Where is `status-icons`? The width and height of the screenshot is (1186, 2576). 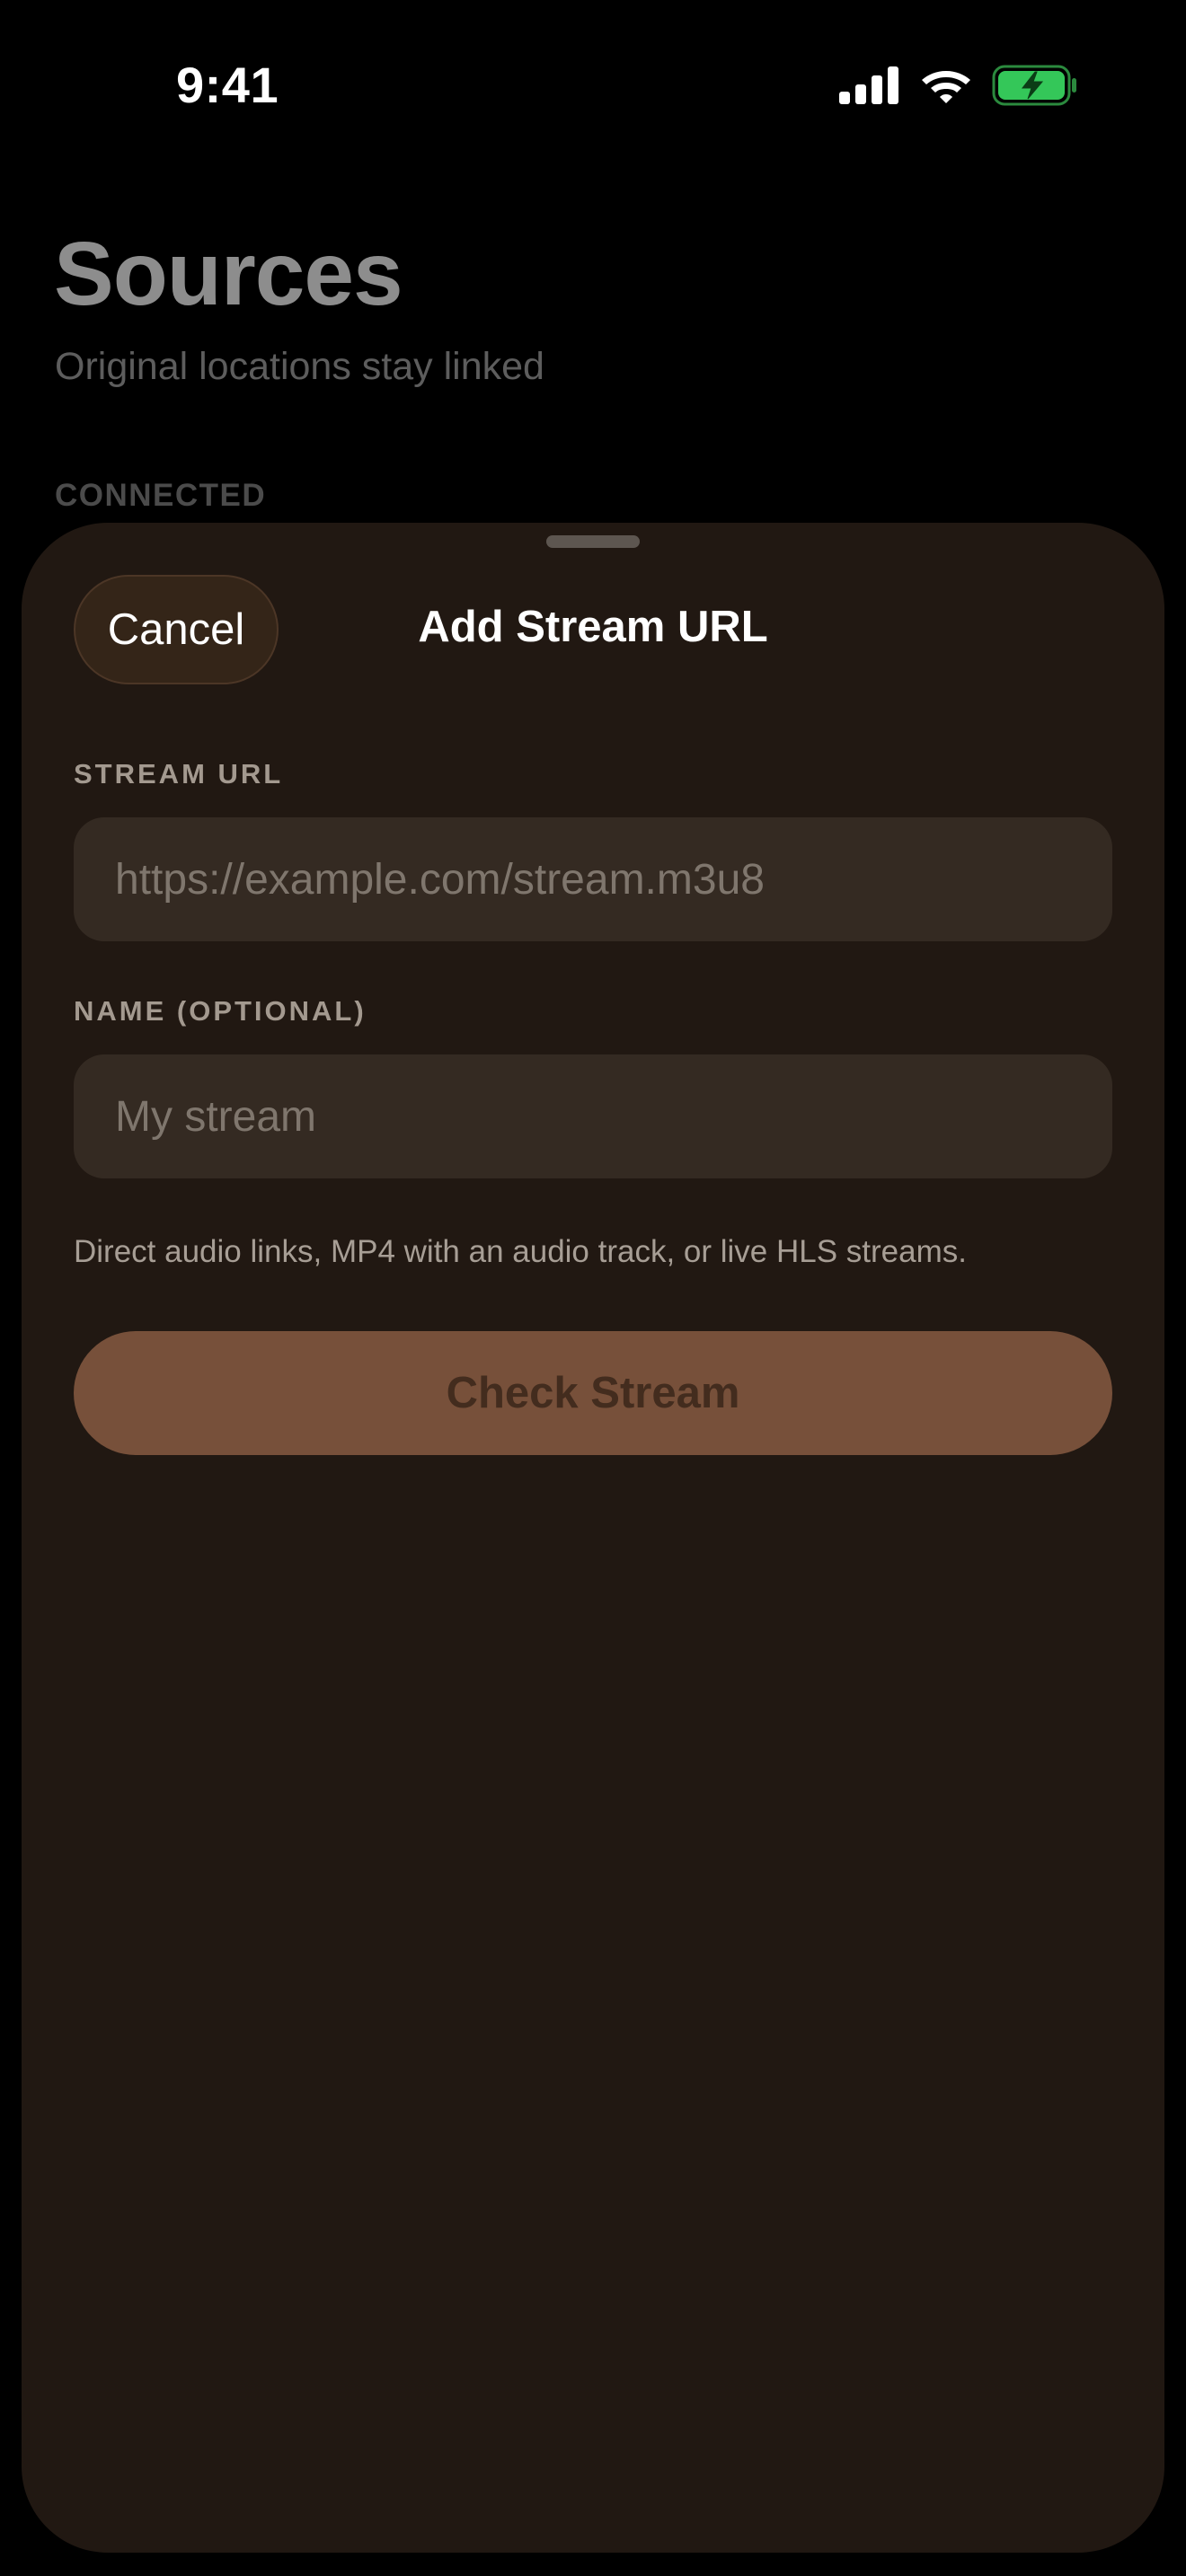 status-icons is located at coordinates (958, 85).